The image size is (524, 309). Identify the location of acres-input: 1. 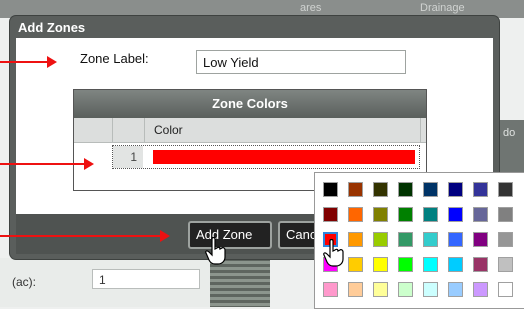
(146, 279).